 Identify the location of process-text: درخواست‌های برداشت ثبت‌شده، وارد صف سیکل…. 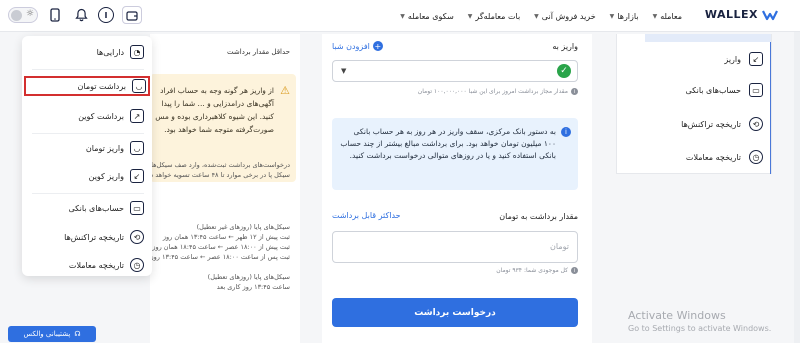
(217, 170).